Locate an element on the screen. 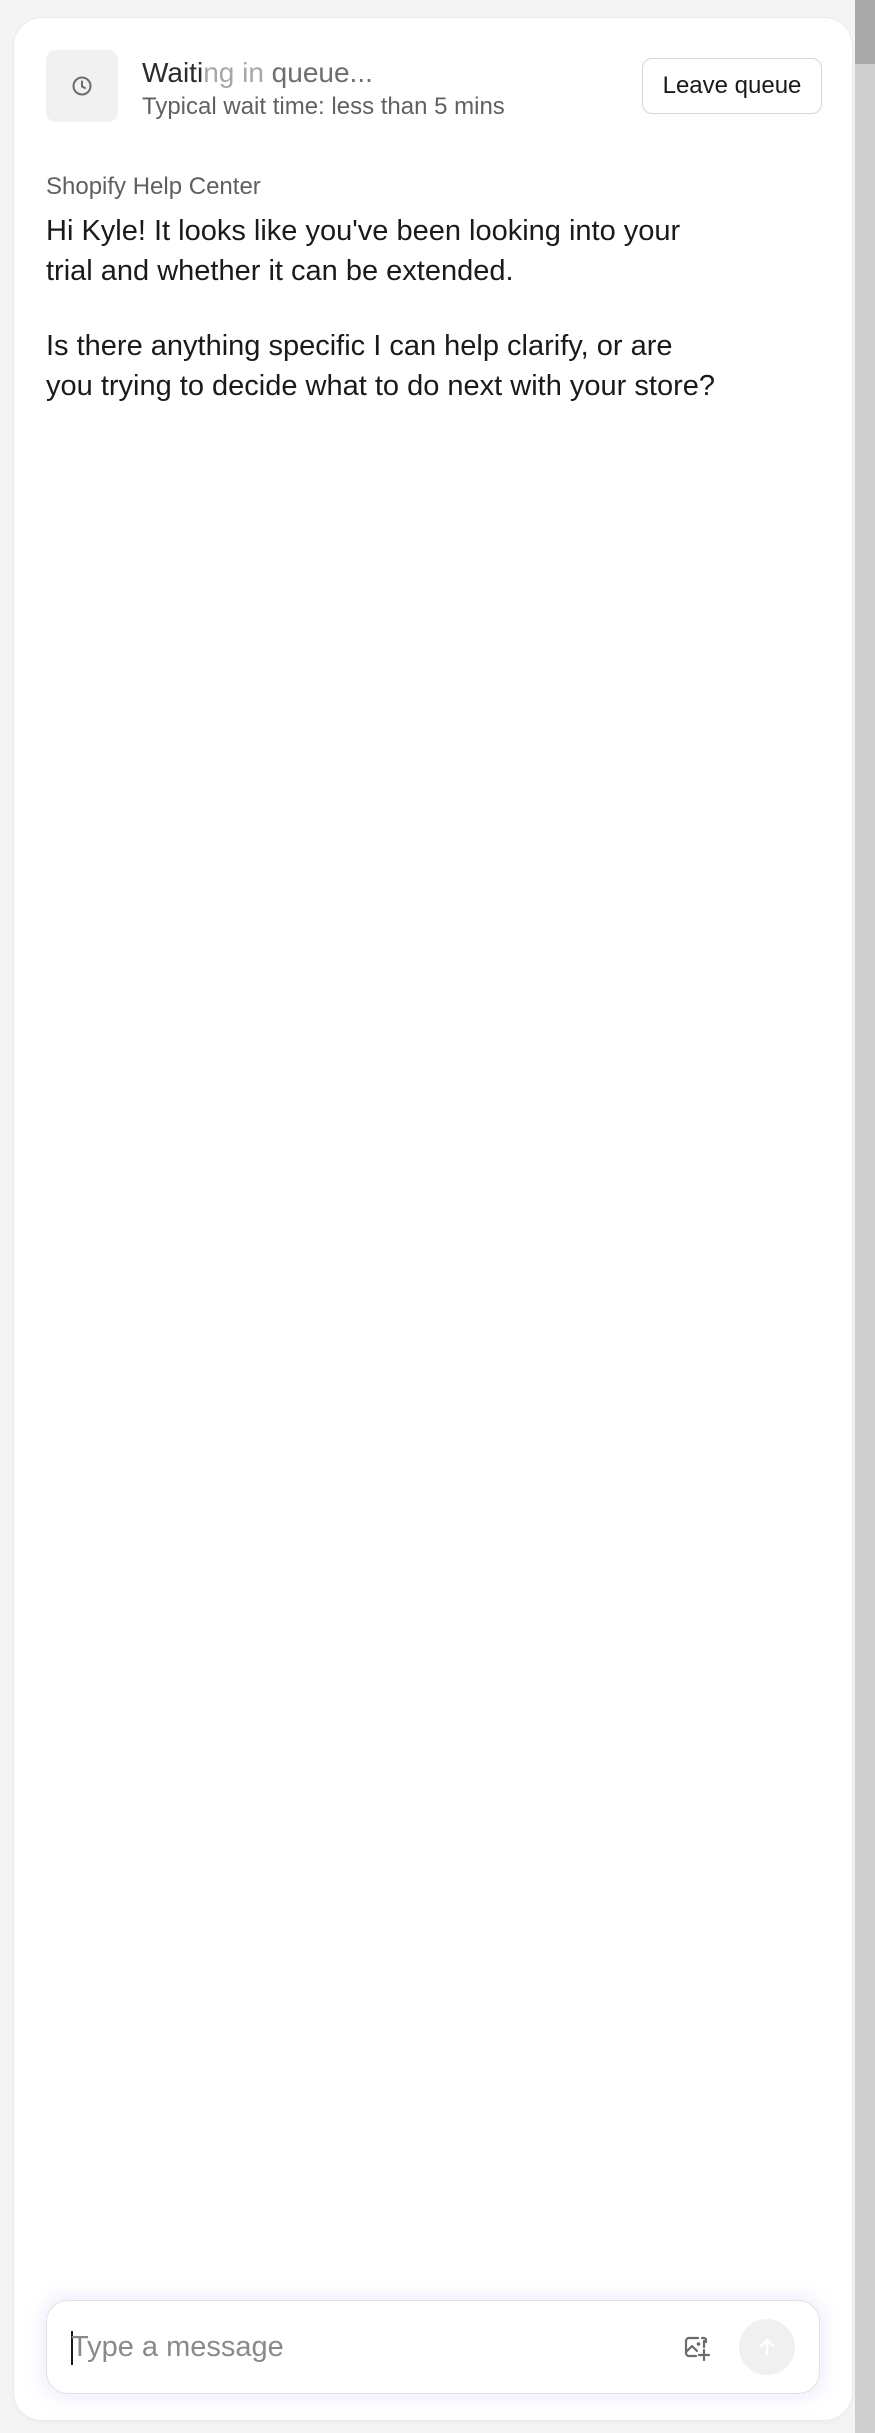 The image size is (875, 2433). message-sender: Shopify Help Center is located at coordinates (153, 186).